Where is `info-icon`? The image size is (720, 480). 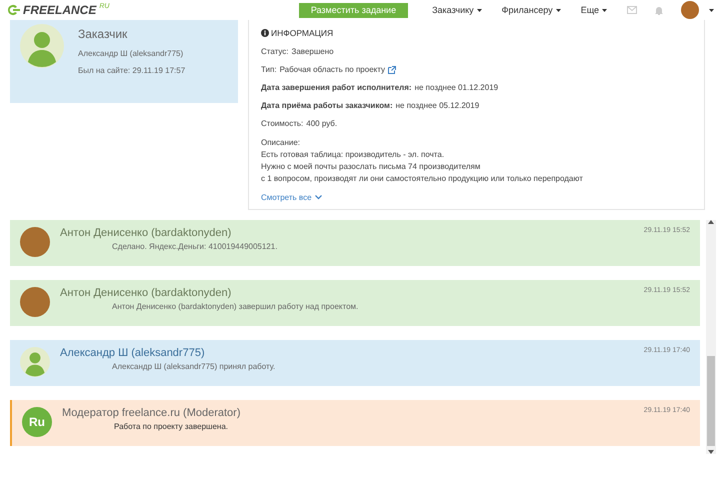 info-icon is located at coordinates (265, 33).